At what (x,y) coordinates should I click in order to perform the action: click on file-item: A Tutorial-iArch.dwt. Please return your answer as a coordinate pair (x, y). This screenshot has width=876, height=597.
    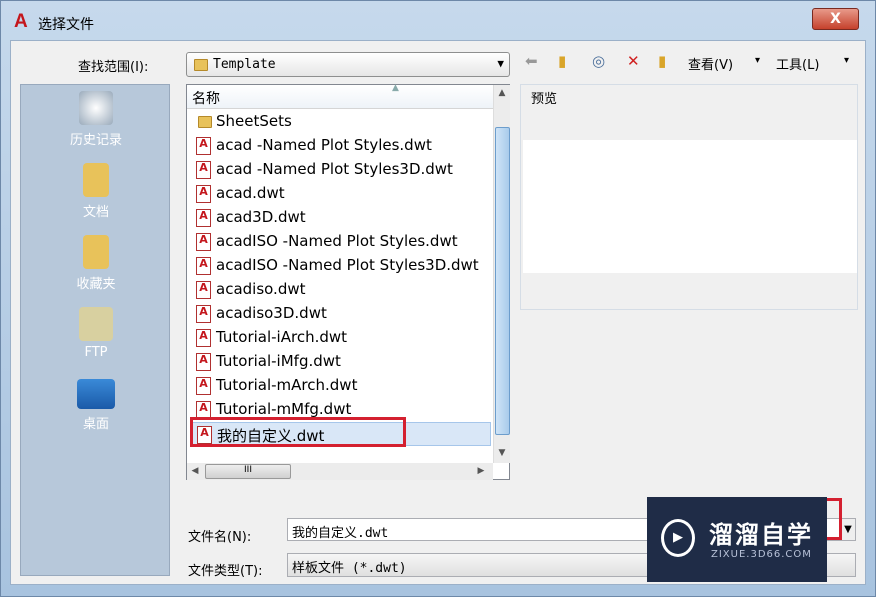
    Looking at the image, I should click on (341, 338).